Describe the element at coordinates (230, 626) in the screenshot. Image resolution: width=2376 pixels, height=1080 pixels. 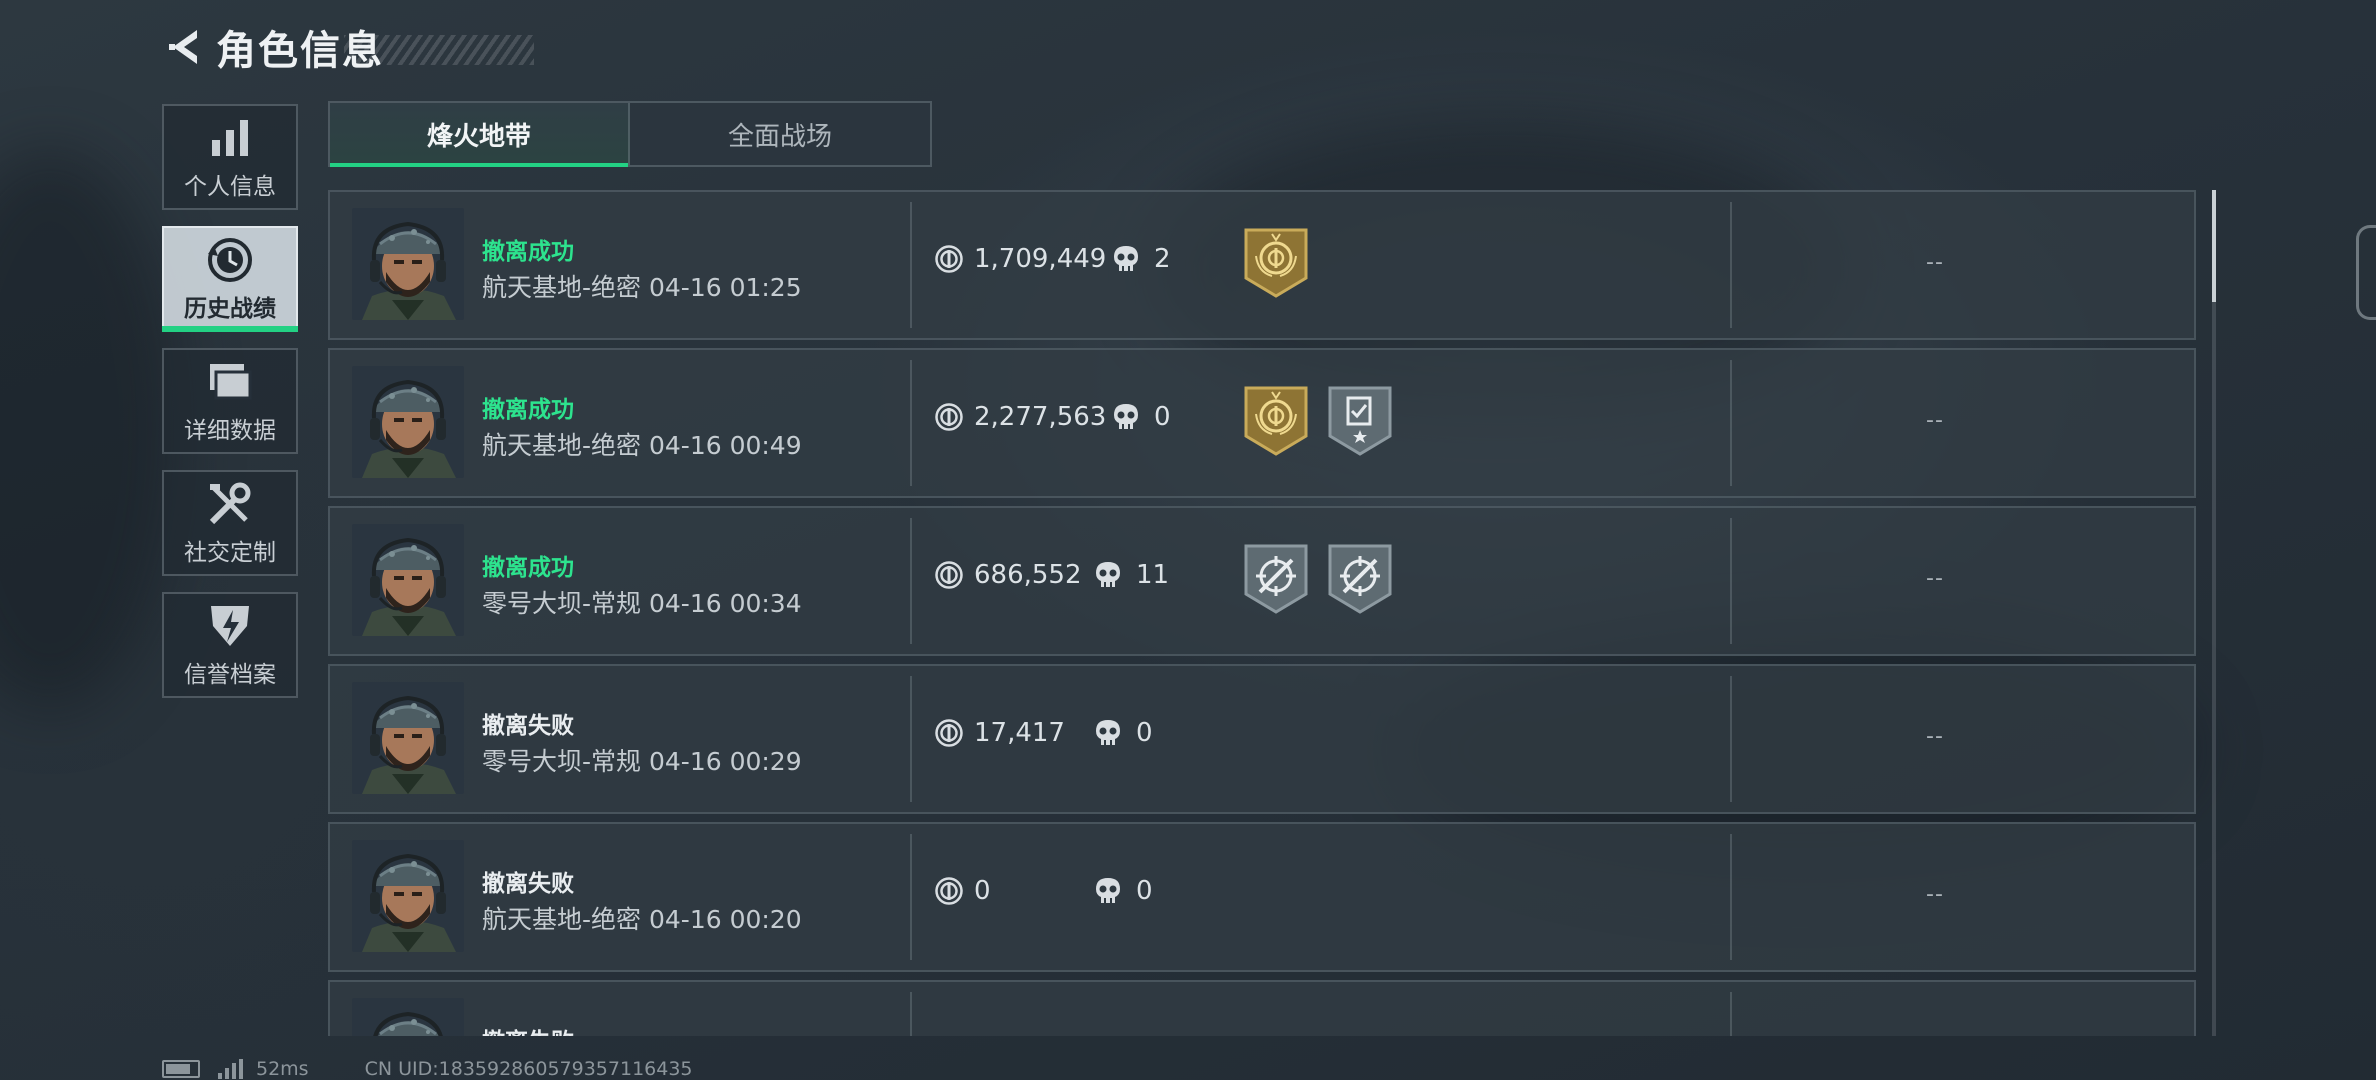
I see `shield-lightning-icon` at that location.